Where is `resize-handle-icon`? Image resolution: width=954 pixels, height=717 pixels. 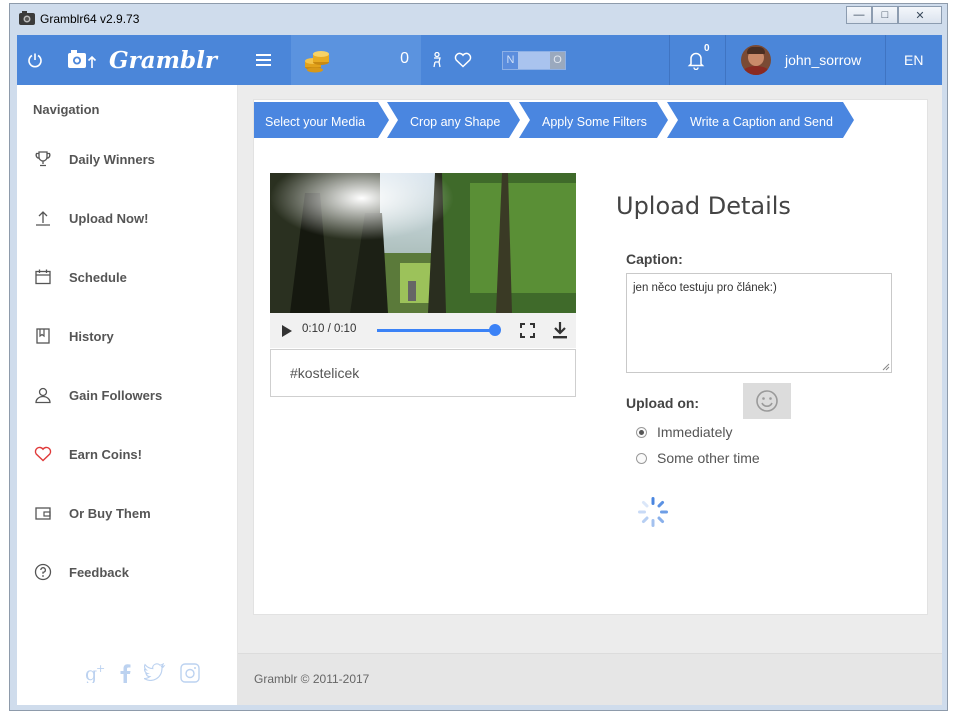 resize-handle-icon is located at coordinates (886, 367).